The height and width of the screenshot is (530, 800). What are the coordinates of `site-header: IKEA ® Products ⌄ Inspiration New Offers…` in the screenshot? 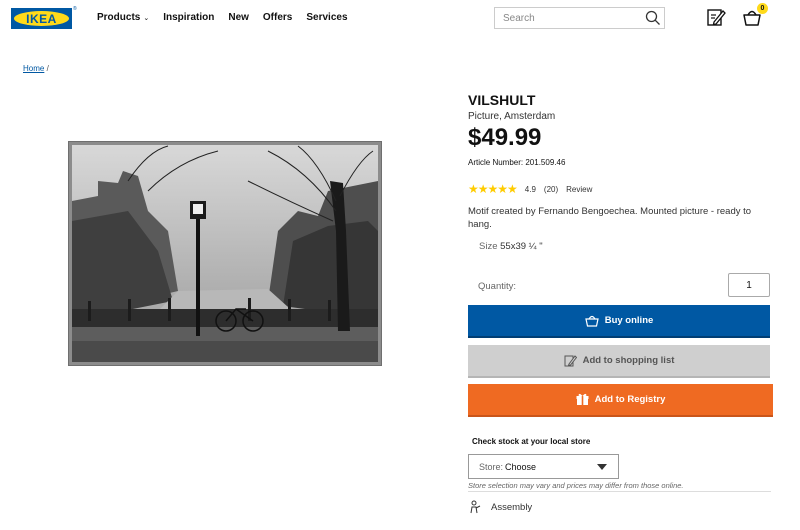 It's located at (400, 19).